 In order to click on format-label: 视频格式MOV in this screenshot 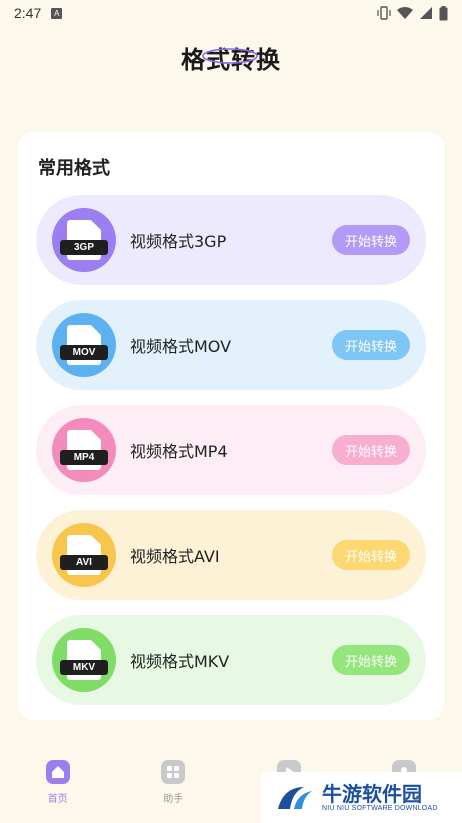, I will do `click(181, 346)`.